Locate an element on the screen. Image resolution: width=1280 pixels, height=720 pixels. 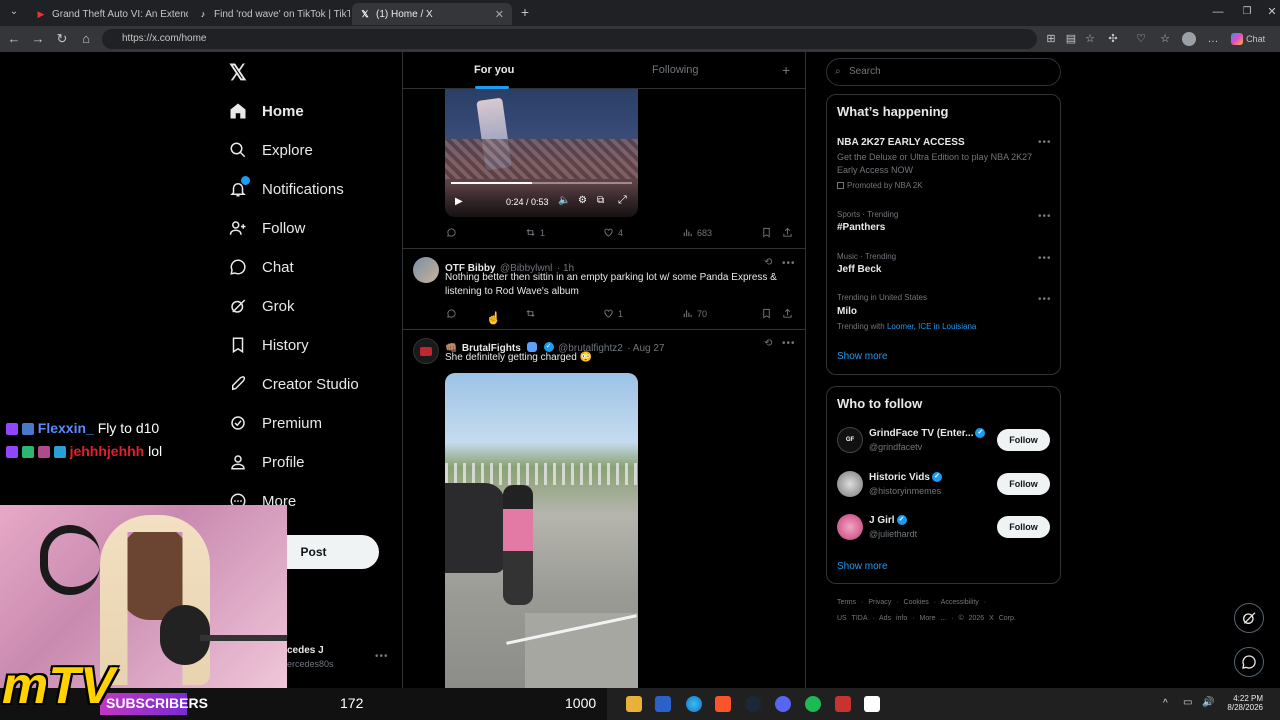
views-button: 683 is located at coordinates (697, 232).